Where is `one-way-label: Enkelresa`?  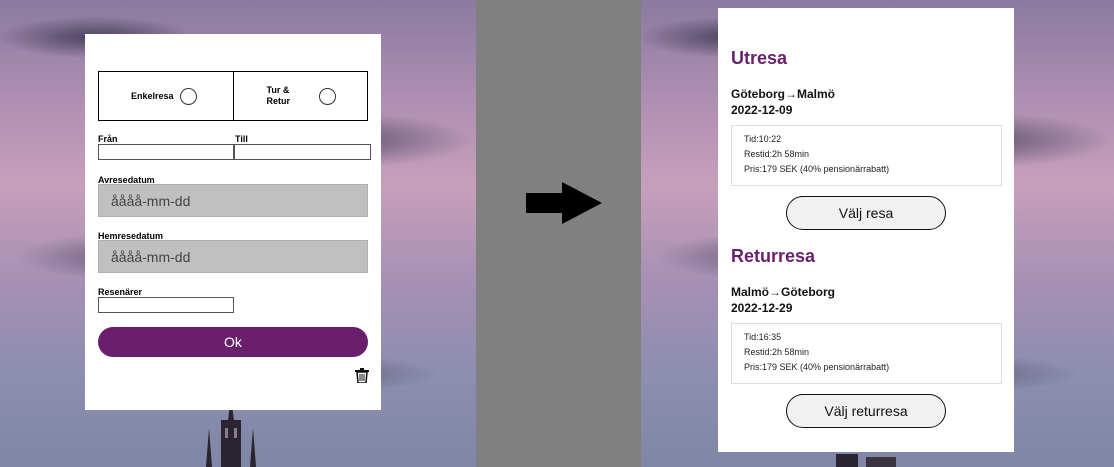
one-way-label: Enkelresa is located at coordinates (152, 96).